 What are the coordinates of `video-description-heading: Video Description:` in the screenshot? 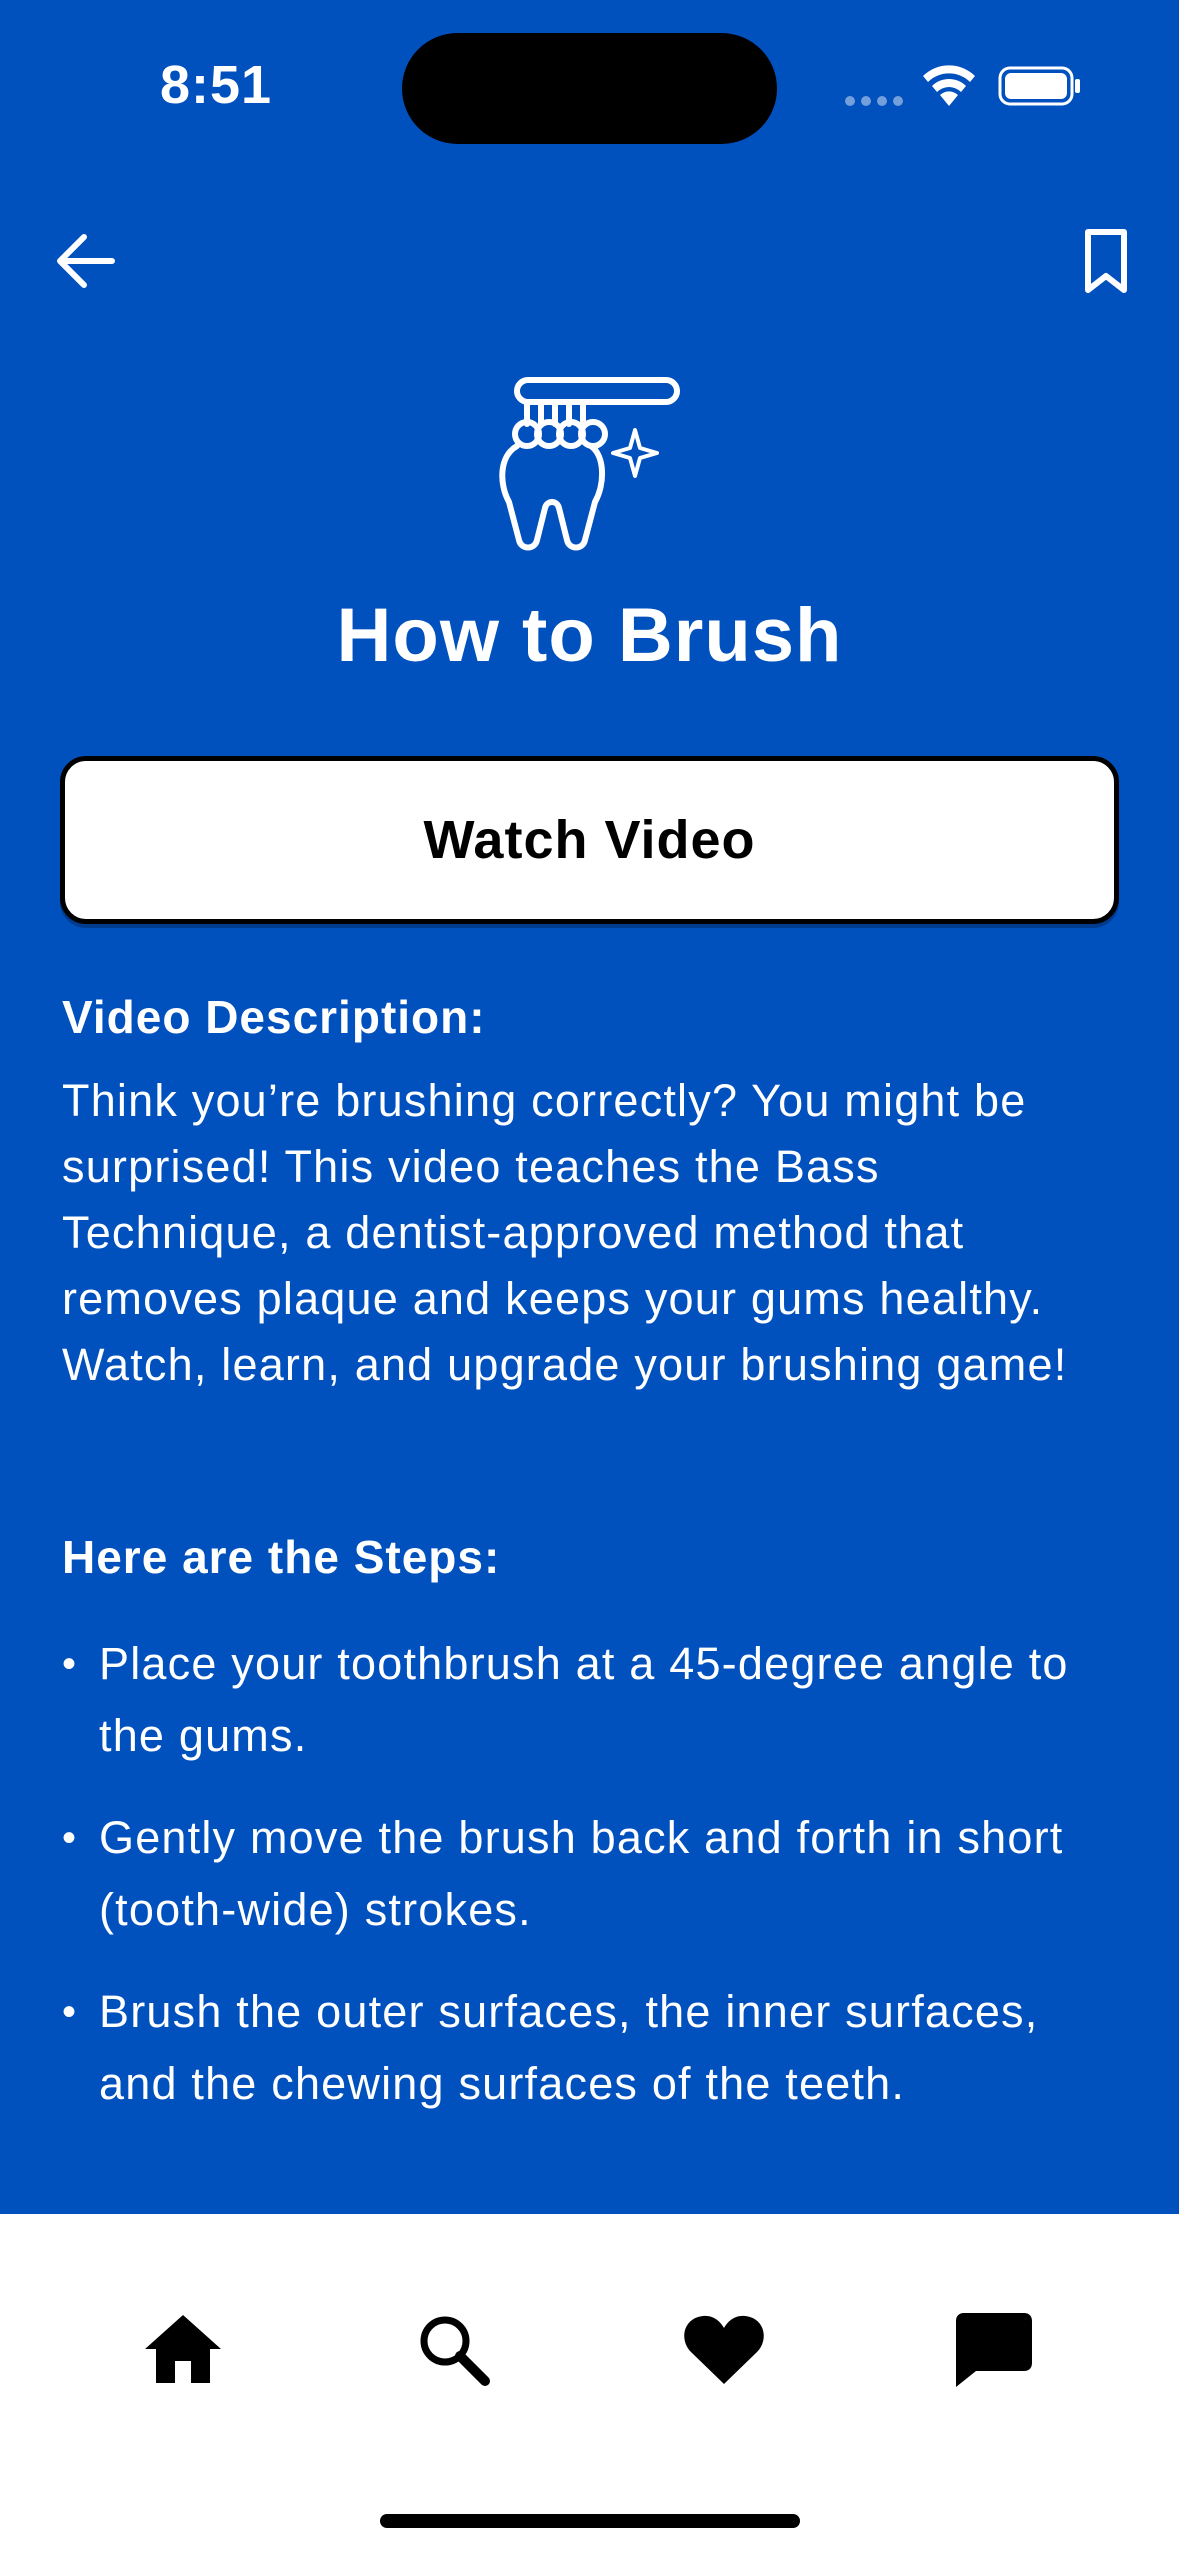 It's located at (274, 1017).